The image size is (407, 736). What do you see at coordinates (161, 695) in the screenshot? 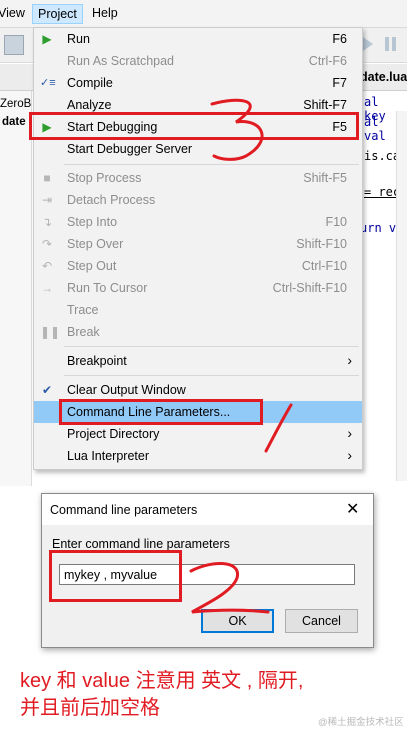
I see `annotation-text: key 和 value 注意用 英文 , 隔开, 并且前后加空格` at bounding box center [161, 695].